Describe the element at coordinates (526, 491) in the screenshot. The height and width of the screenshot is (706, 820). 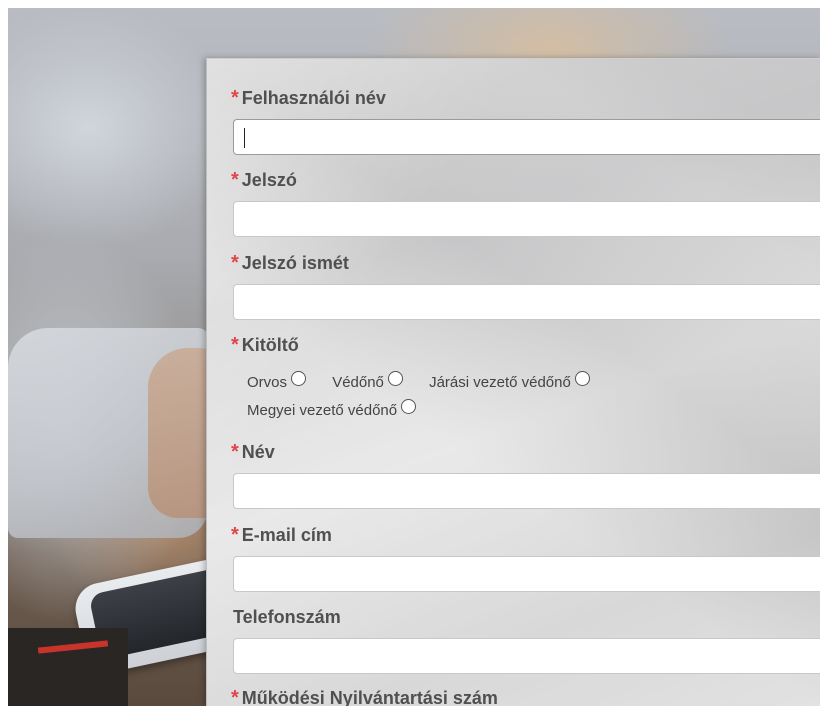
I see `name-input` at that location.